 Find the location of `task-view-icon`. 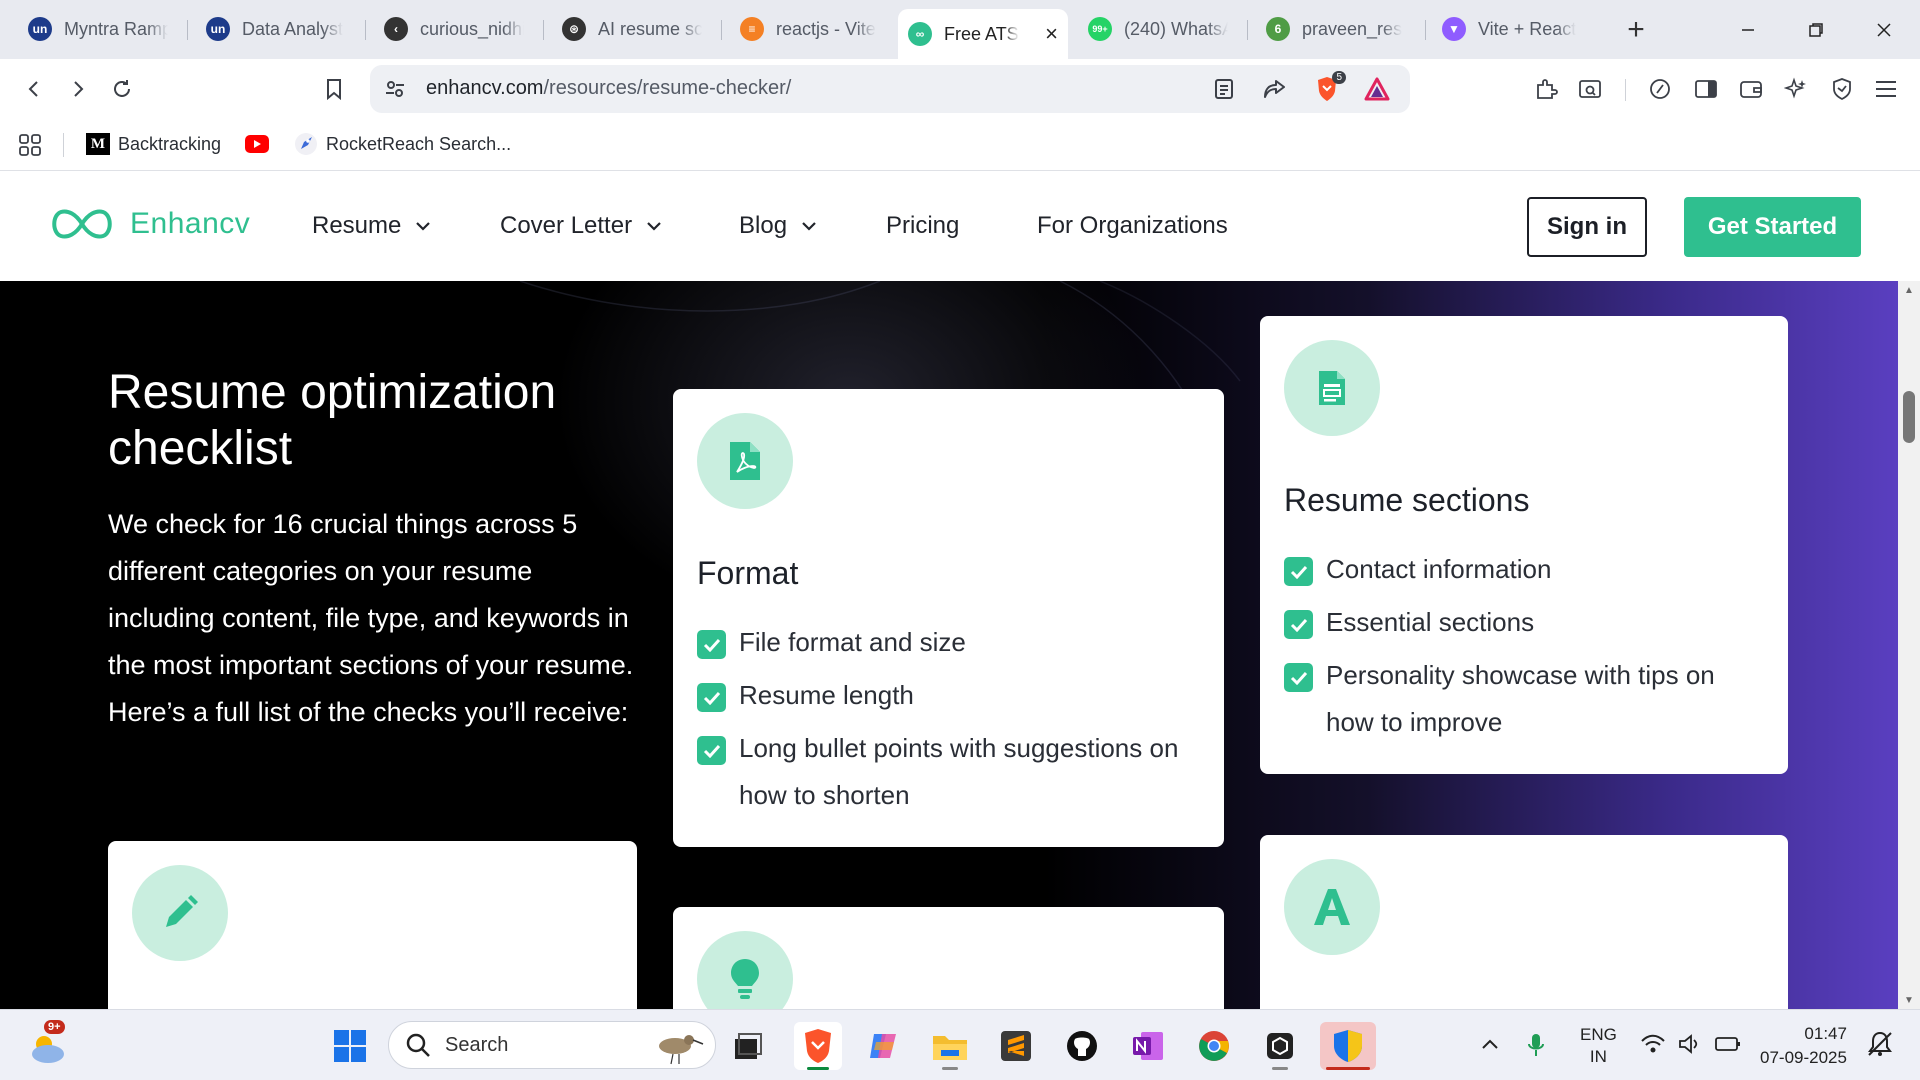

task-view-icon is located at coordinates (748, 1046).